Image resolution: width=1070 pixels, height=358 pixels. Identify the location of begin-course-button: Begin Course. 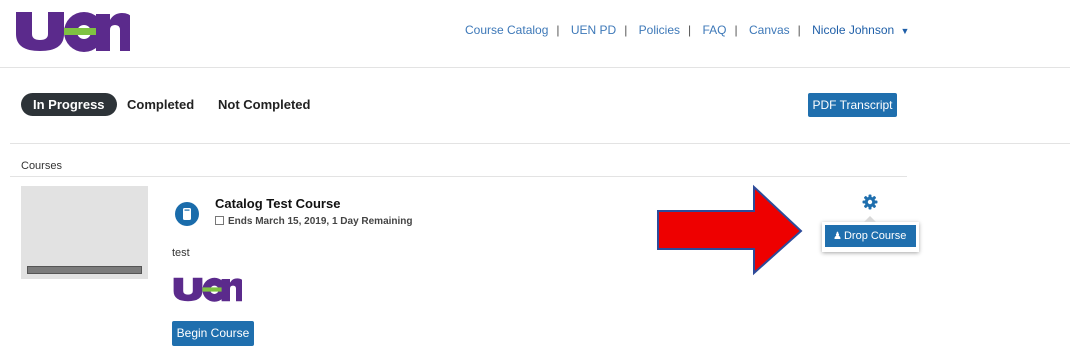
(213, 333).